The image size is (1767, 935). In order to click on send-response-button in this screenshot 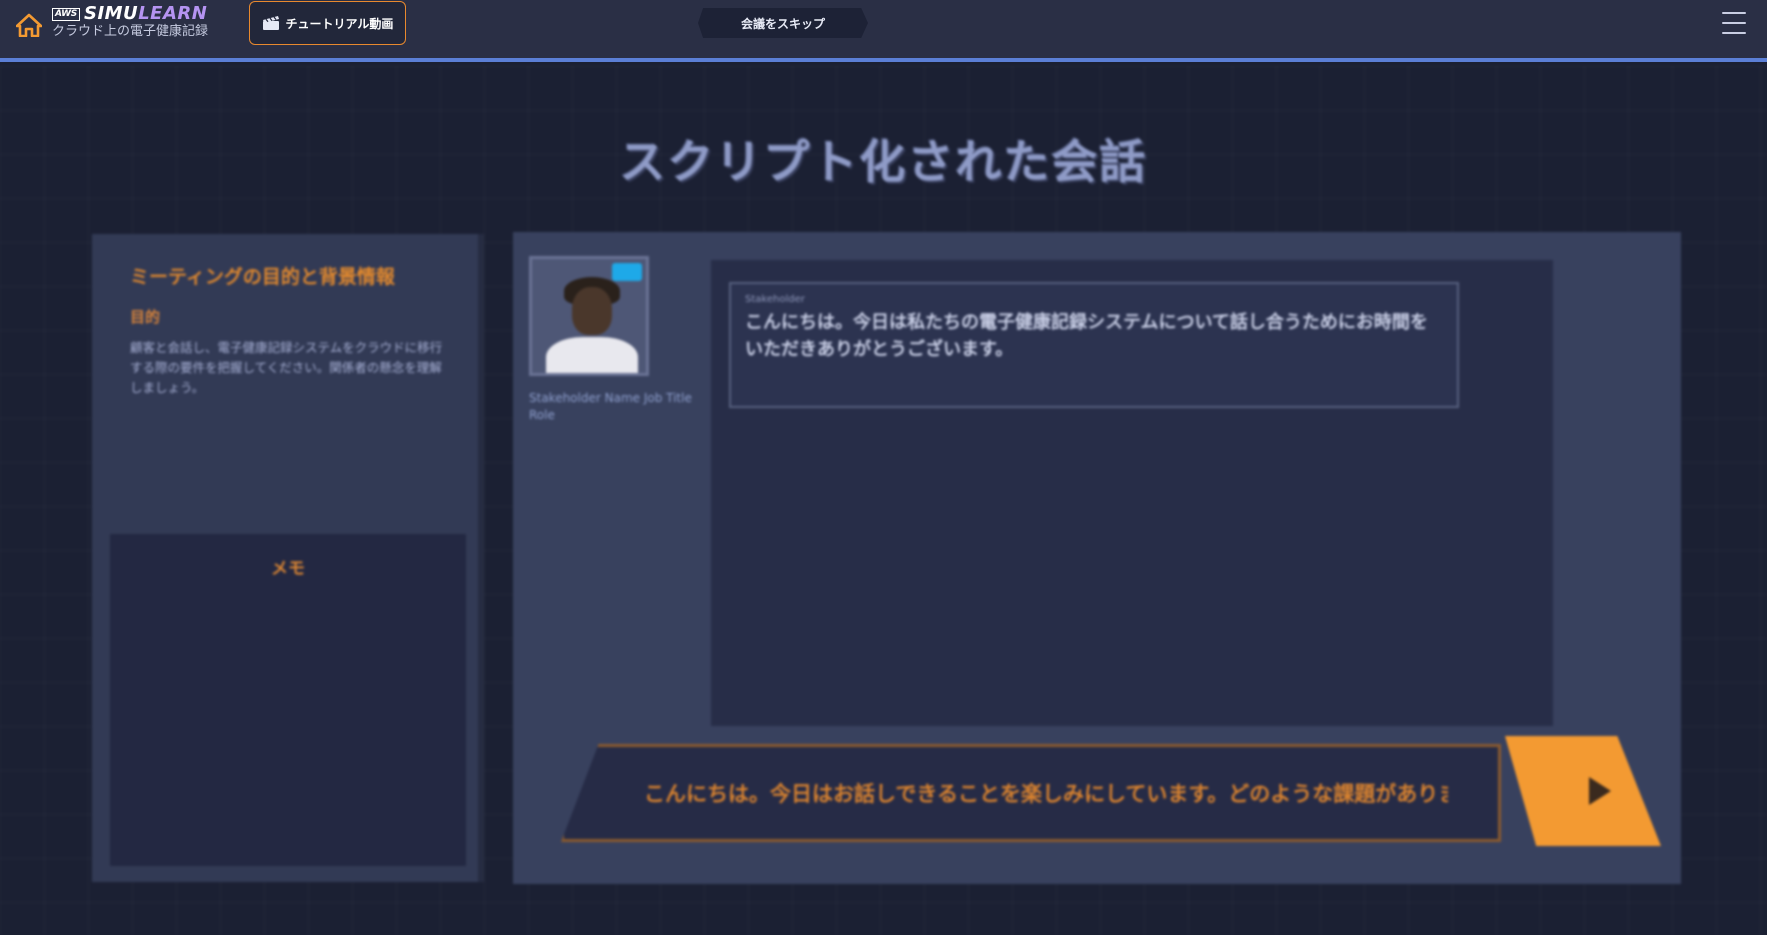, I will do `click(1583, 791)`.